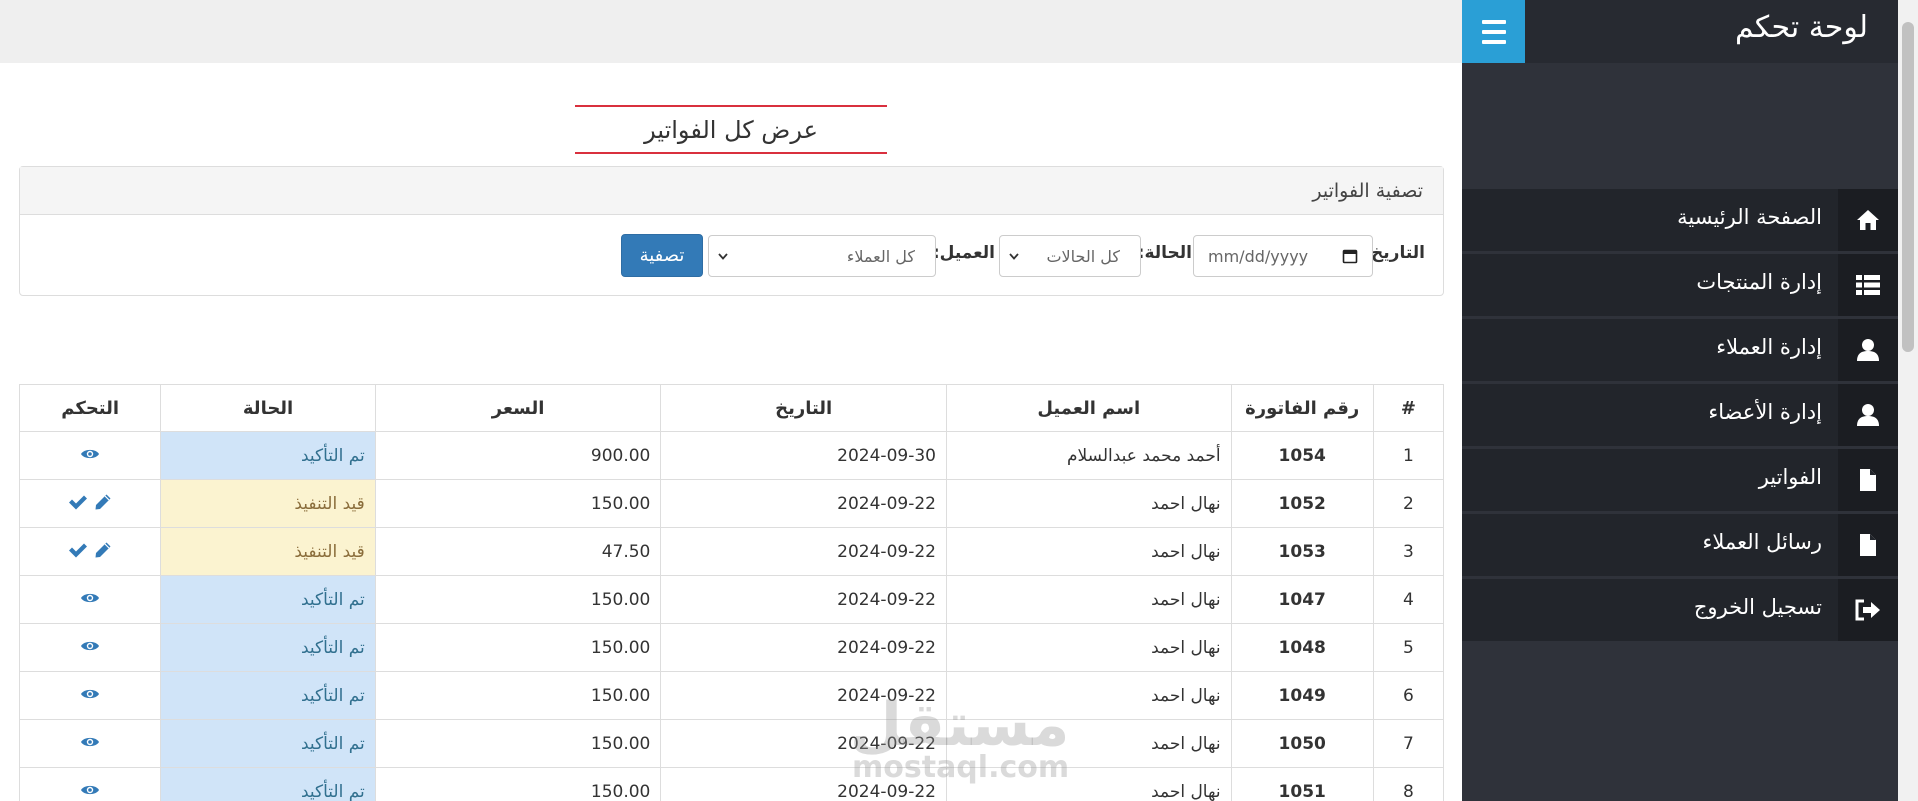  Describe the element at coordinates (1801, 27) in the screenshot. I see `sidebar-title: لوحة تحكم` at that location.